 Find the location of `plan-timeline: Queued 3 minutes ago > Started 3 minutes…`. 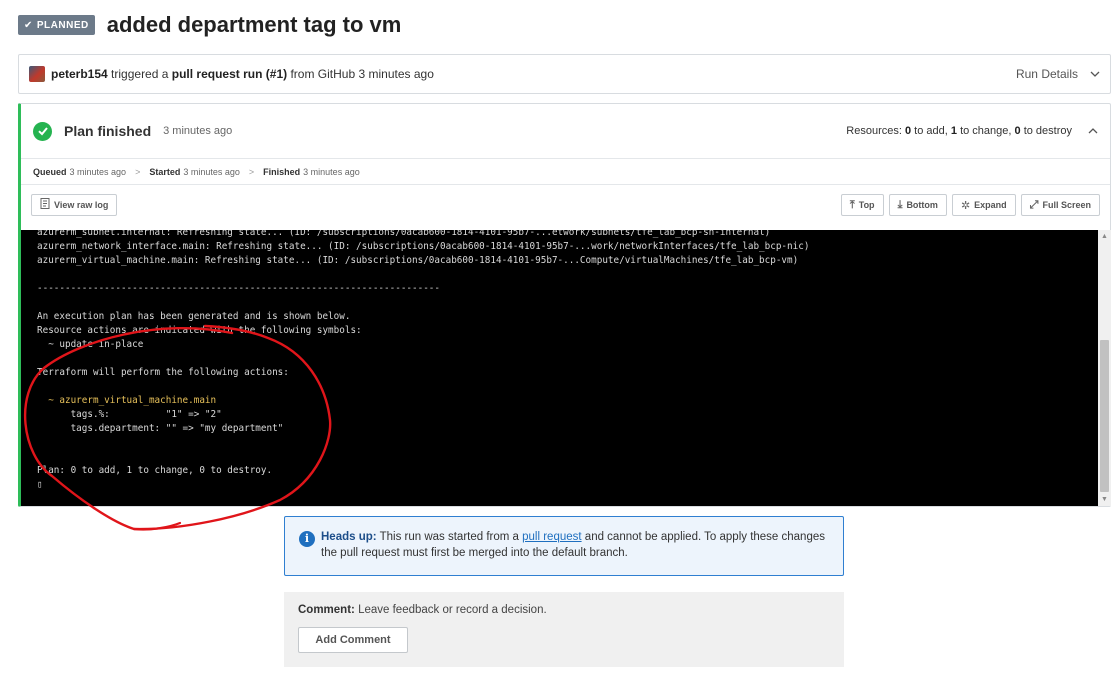

plan-timeline: Queued 3 minutes ago > Started 3 minutes… is located at coordinates (565, 172).